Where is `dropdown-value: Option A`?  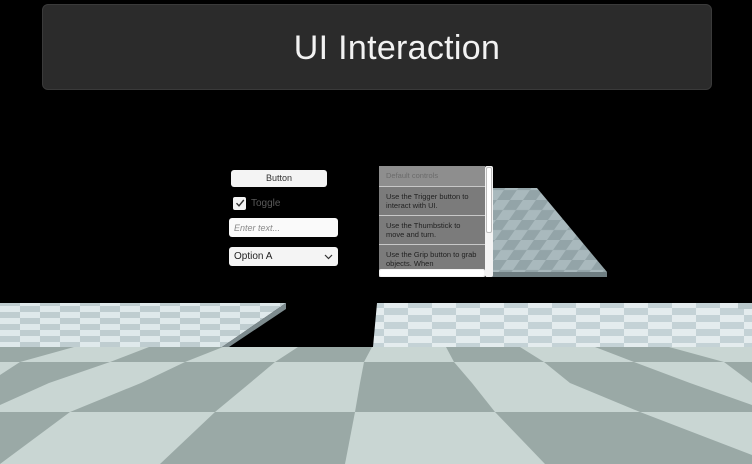
dropdown-value: Option A is located at coordinates (253, 256).